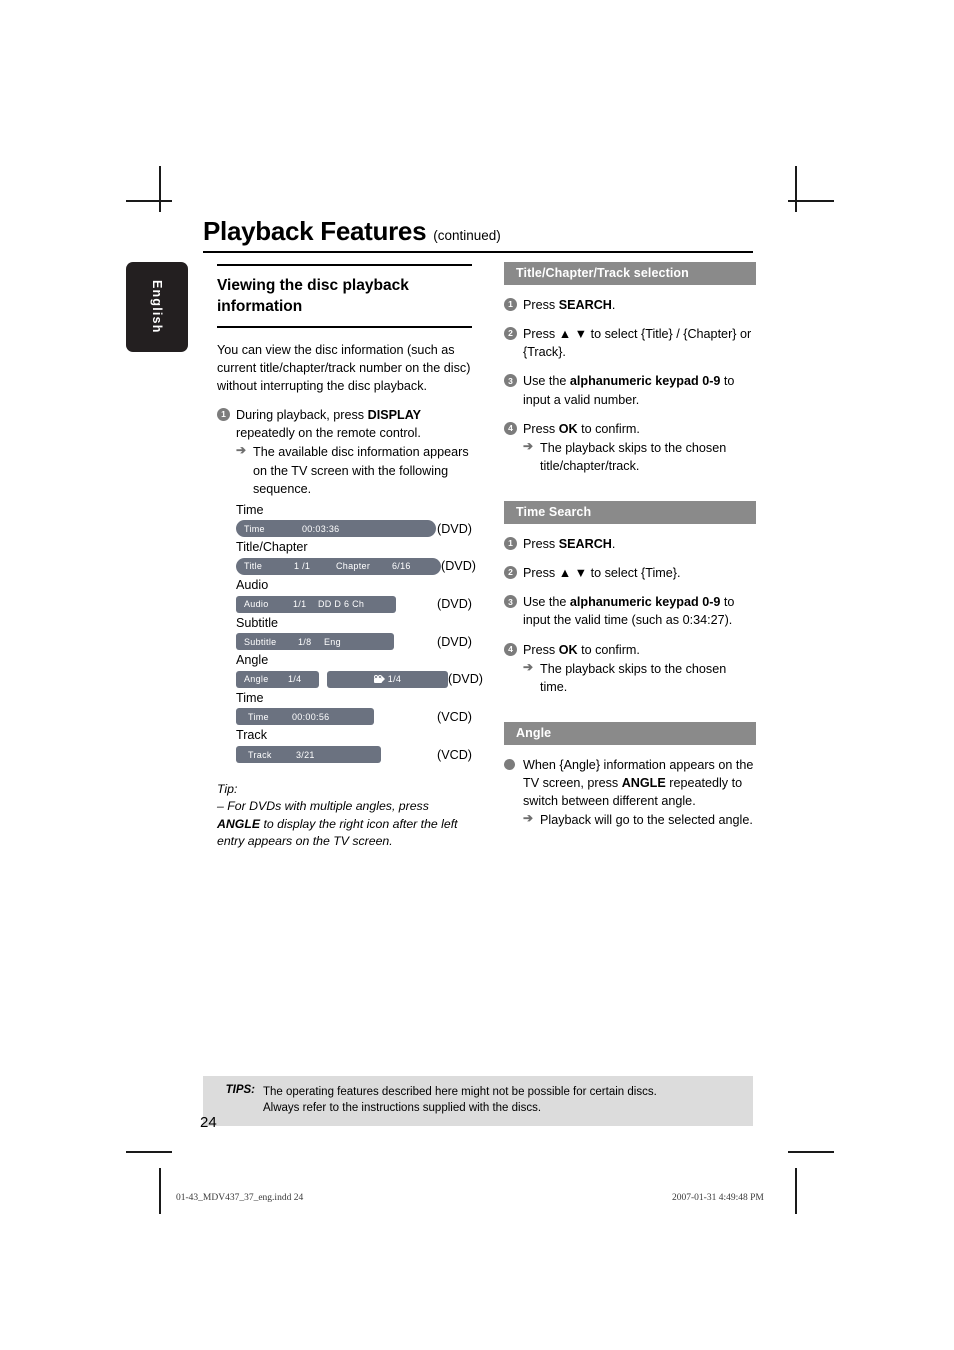 The image size is (954, 1350). Describe the element at coordinates (308, 755) in the screenshot. I see `osd-bar-group: Track 3/21` at that location.